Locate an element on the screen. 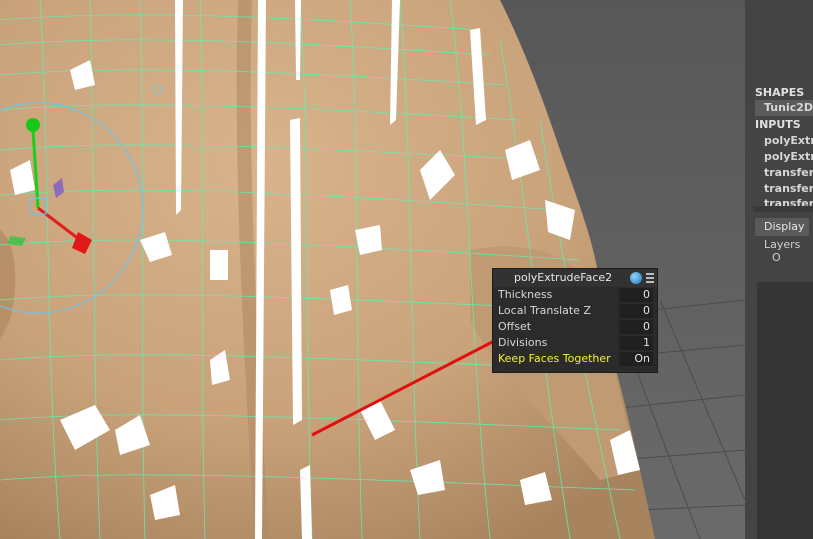 Image resolution: width=813 pixels, height=539 pixels. local-translate-z-field: 0 is located at coordinates (636, 311).